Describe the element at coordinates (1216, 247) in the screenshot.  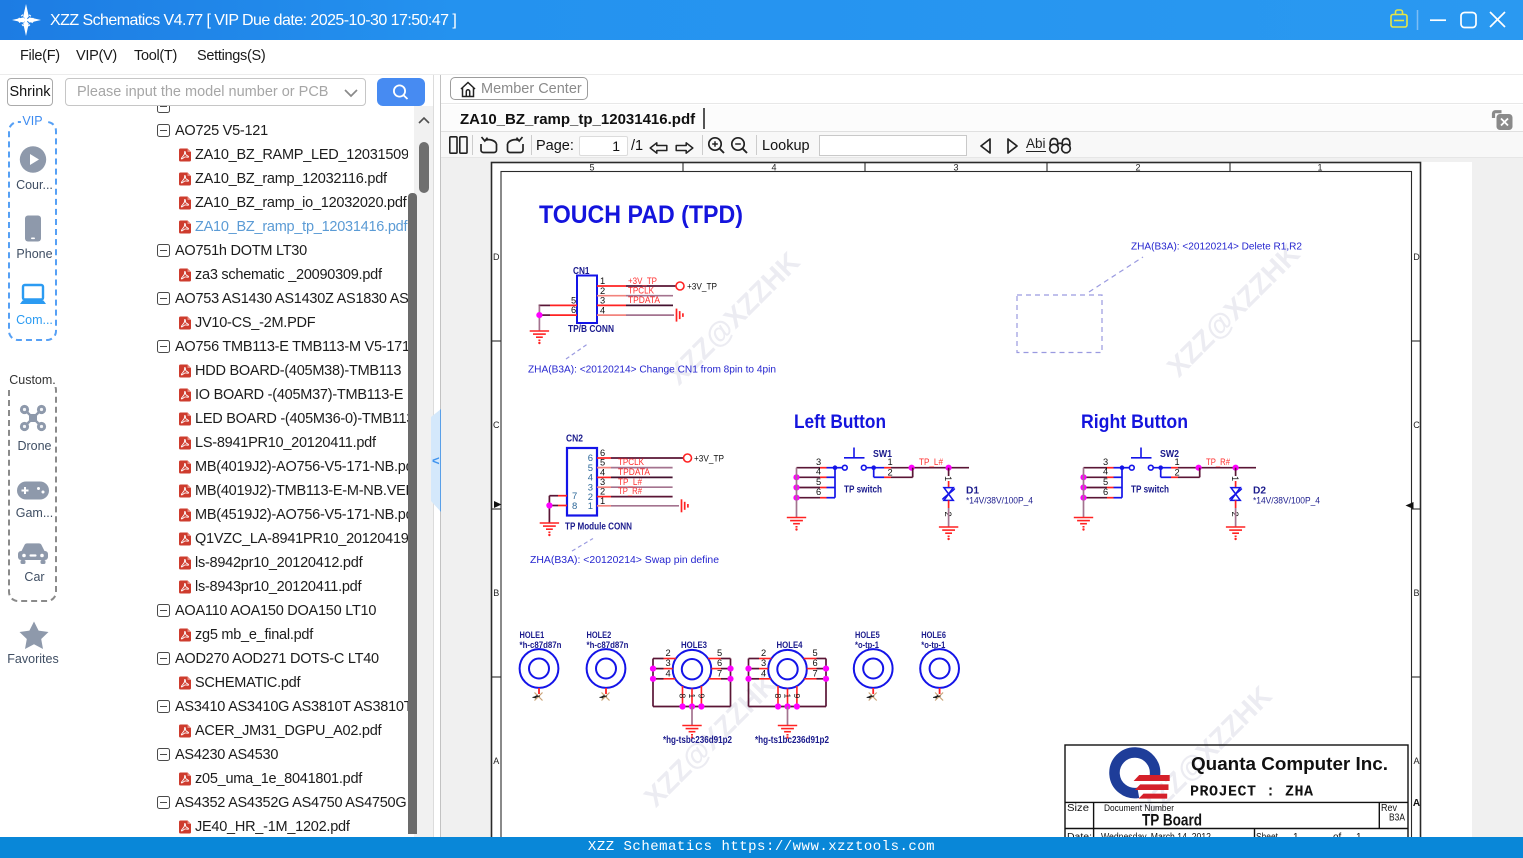
I see `svg-text:ZHA(B3A): <20120214> Delete R1: ZHA(B3A): <20120214> Delete R1,R2` at that location.